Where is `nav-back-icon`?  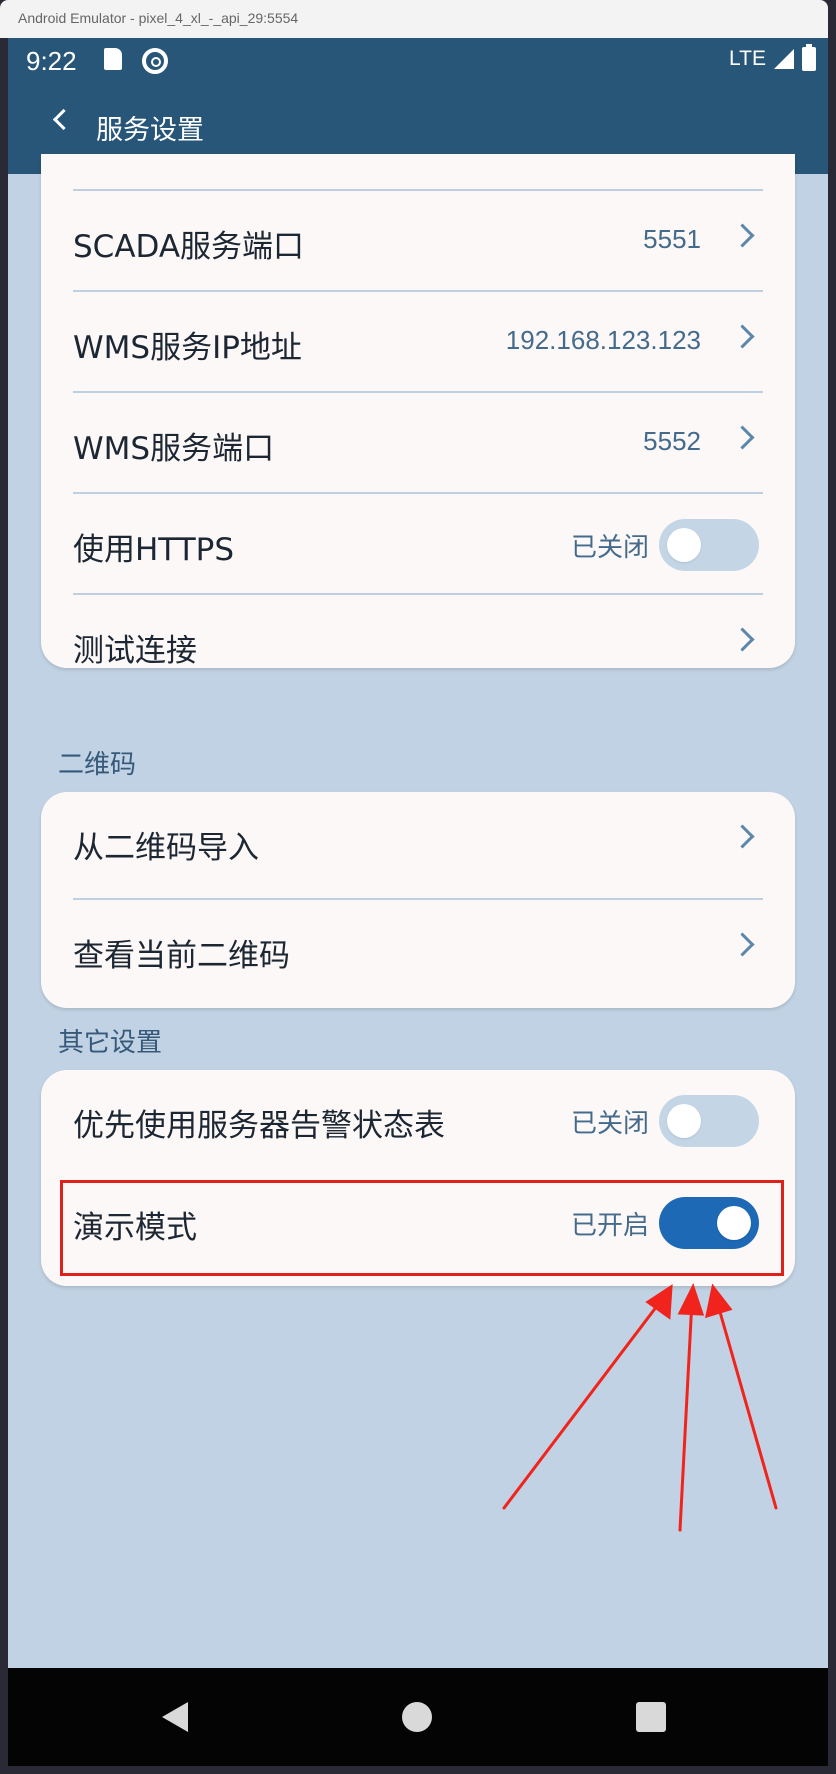
nav-back-icon is located at coordinates (175, 1717).